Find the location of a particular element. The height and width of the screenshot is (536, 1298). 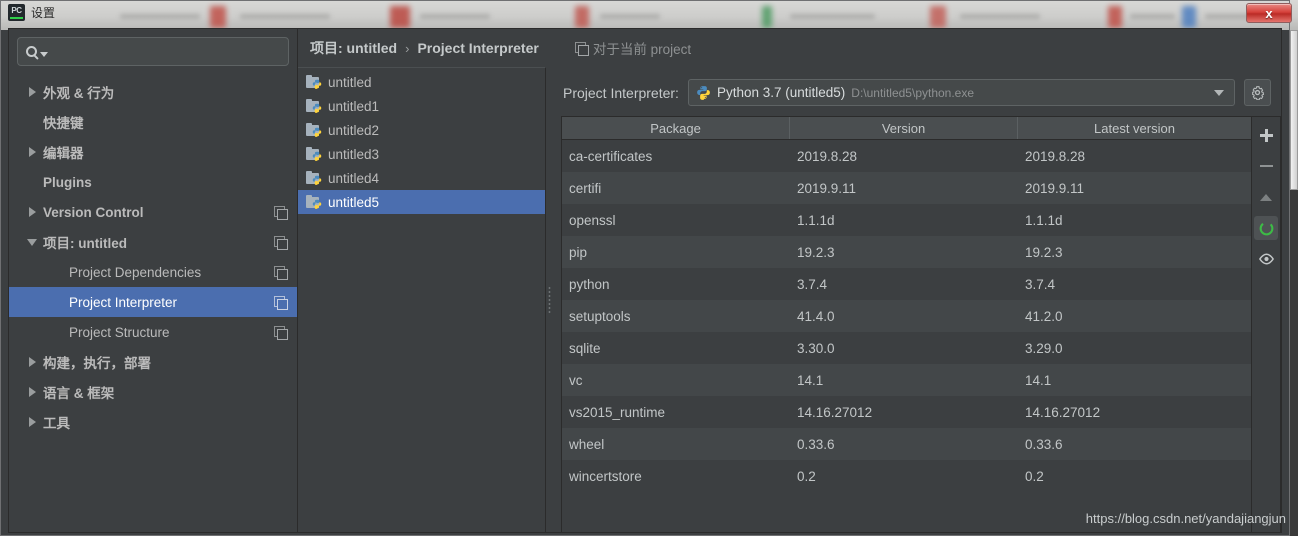

sidebar-item-label: 编辑器 is located at coordinates (63, 153).